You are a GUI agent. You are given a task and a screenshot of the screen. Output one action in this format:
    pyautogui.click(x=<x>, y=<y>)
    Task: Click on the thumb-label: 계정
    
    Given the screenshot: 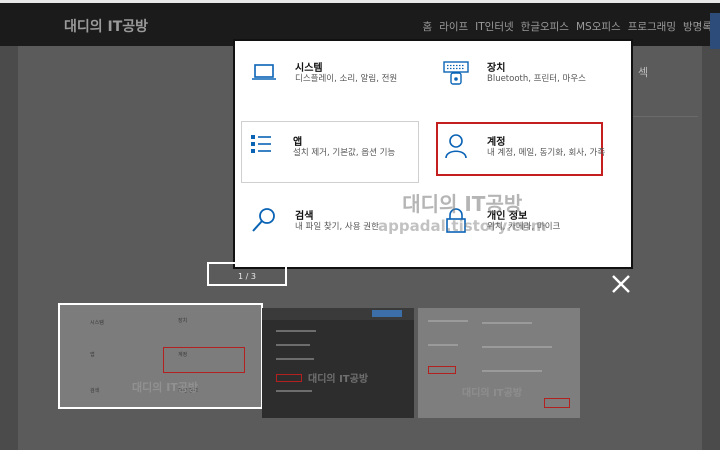 What is the action you would take?
    pyautogui.click(x=183, y=355)
    